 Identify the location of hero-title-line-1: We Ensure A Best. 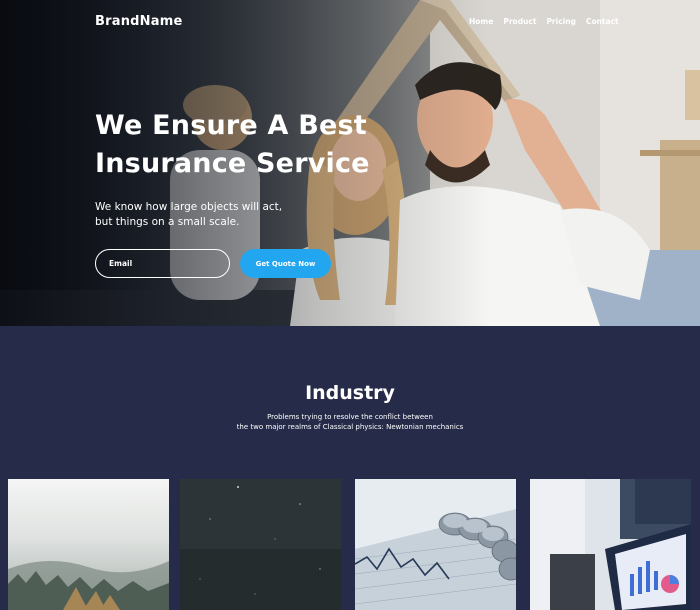
(231, 125).